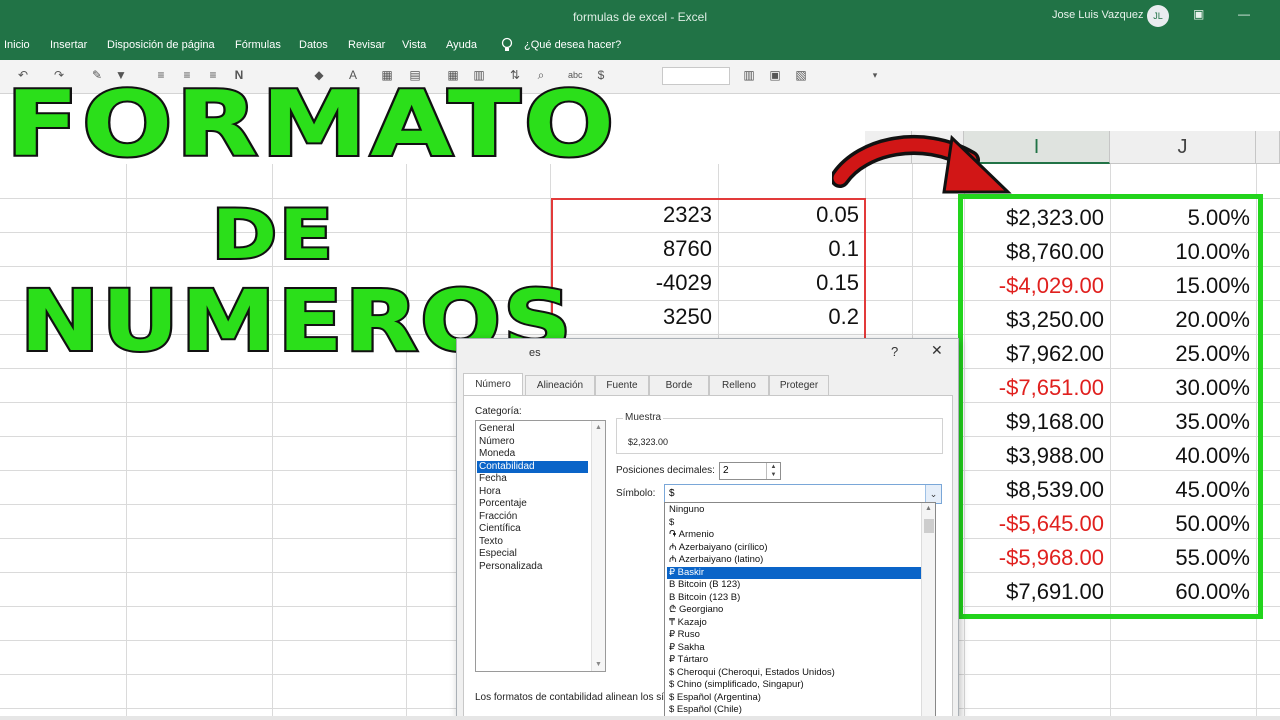  I want to click on chevron-down-icon: ⌄, so click(933, 494).